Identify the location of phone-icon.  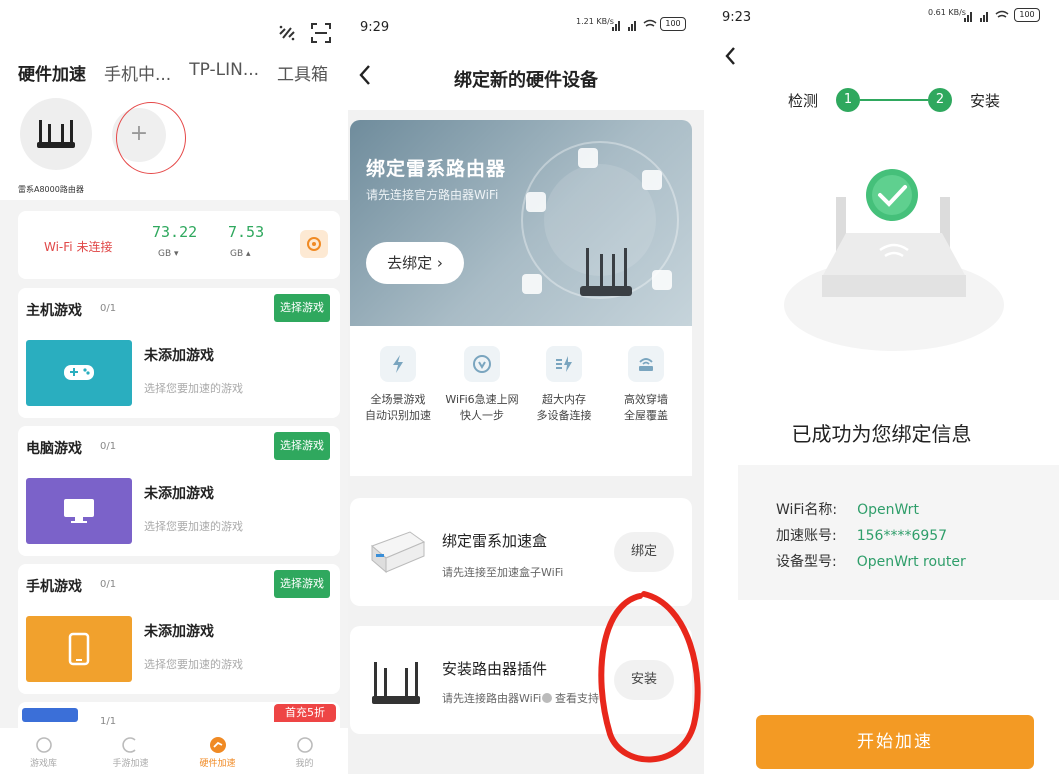
(79, 649).